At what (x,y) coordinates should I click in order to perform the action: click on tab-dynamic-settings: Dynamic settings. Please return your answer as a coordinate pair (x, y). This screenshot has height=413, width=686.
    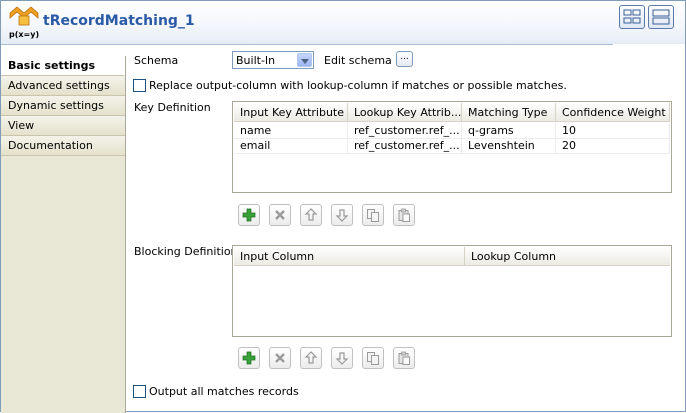
    Looking at the image, I should click on (63, 106).